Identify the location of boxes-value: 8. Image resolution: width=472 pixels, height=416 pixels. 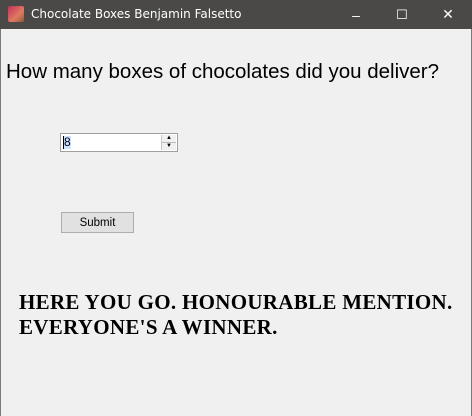
(67, 142).